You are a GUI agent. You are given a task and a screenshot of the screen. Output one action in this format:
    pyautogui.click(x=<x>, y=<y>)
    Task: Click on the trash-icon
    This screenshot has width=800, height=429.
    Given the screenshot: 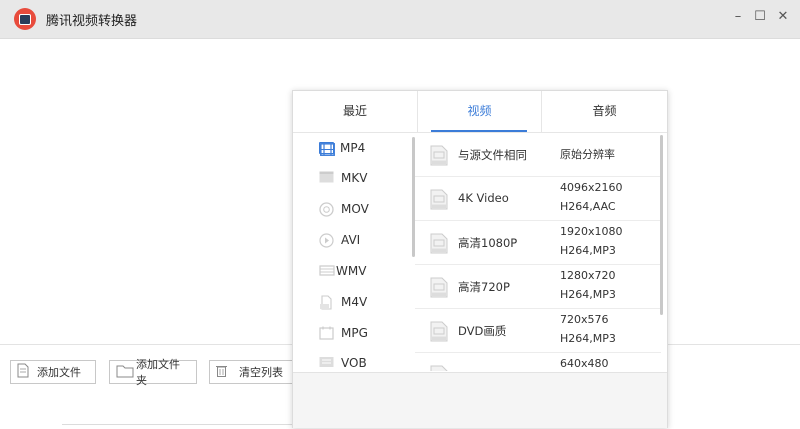 What is the action you would take?
    pyautogui.click(x=221, y=372)
    